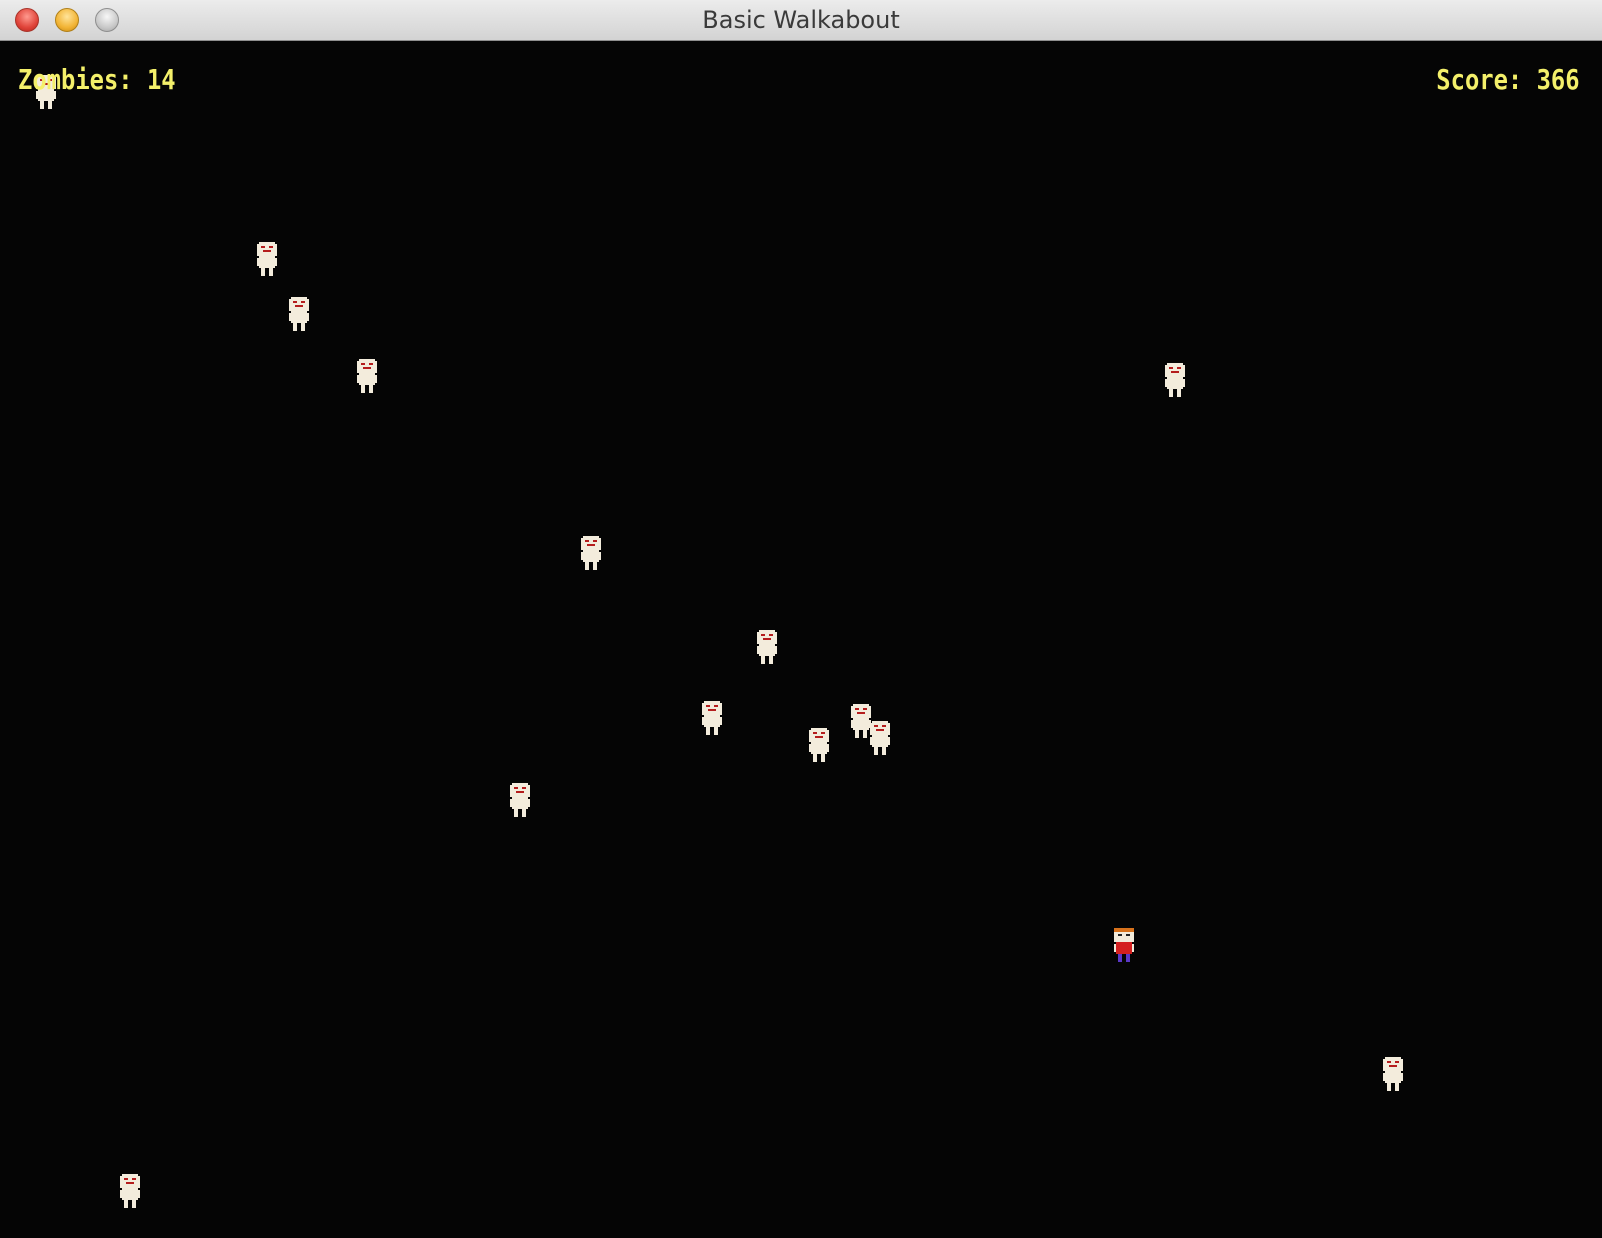 The height and width of the screenshot is (1238, 1602). I want to click on player-icon, so click(1124, 946).